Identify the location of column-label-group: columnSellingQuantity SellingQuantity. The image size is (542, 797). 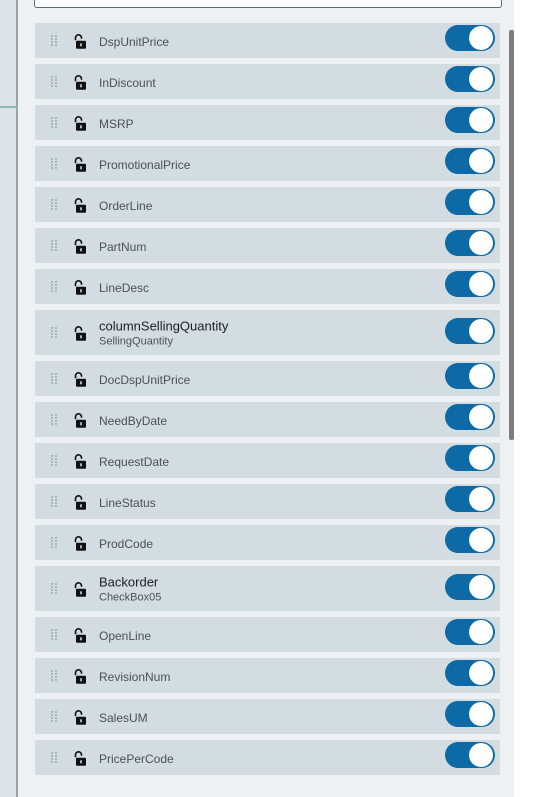
(163, 332).